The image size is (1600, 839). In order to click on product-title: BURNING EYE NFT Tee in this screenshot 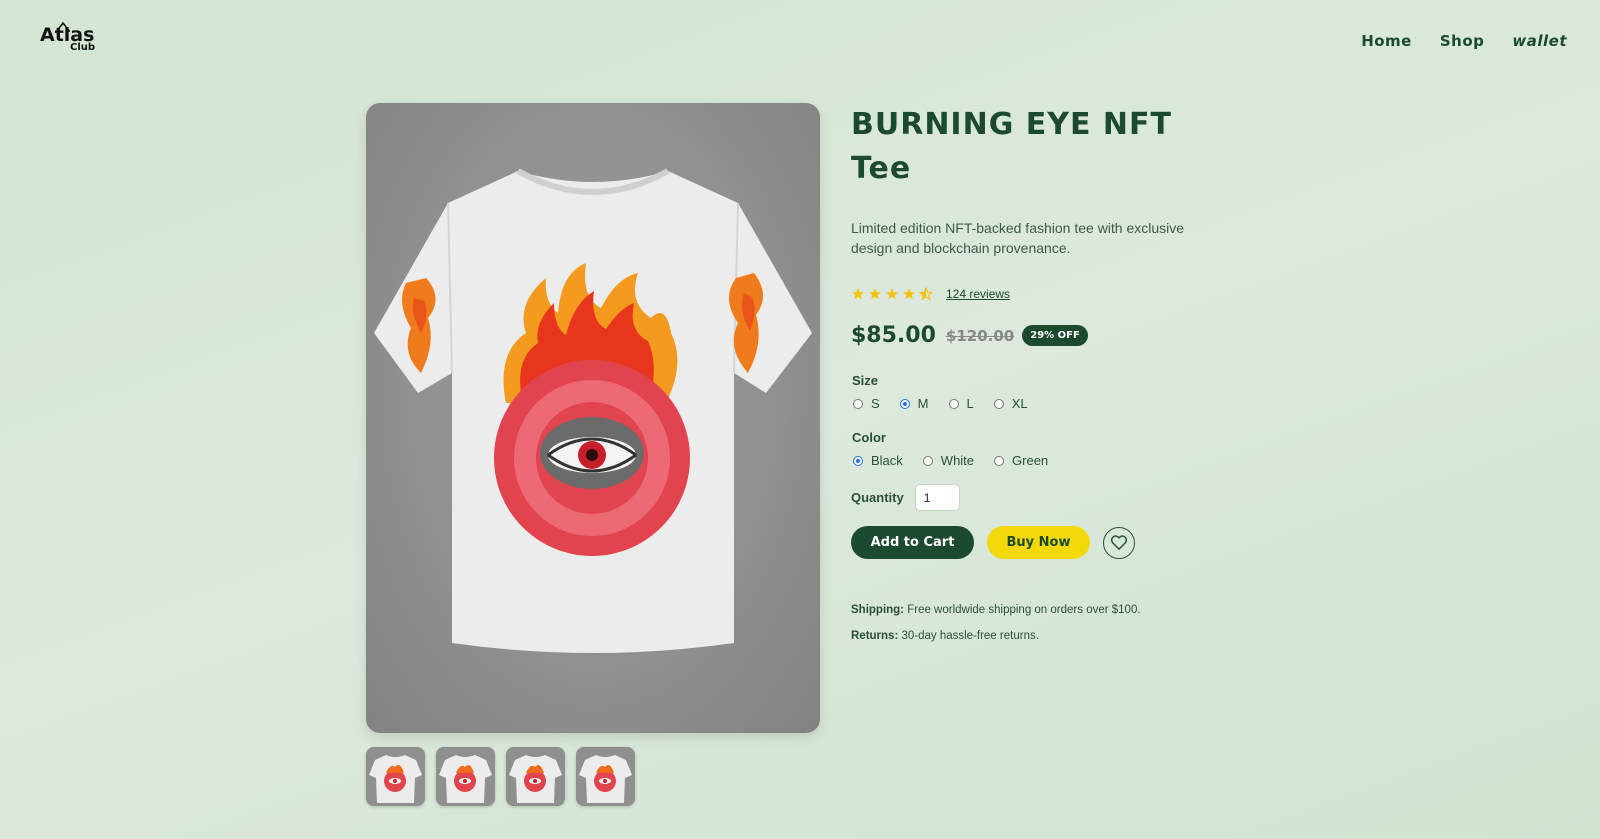, I will do `click(1036, 147)`.